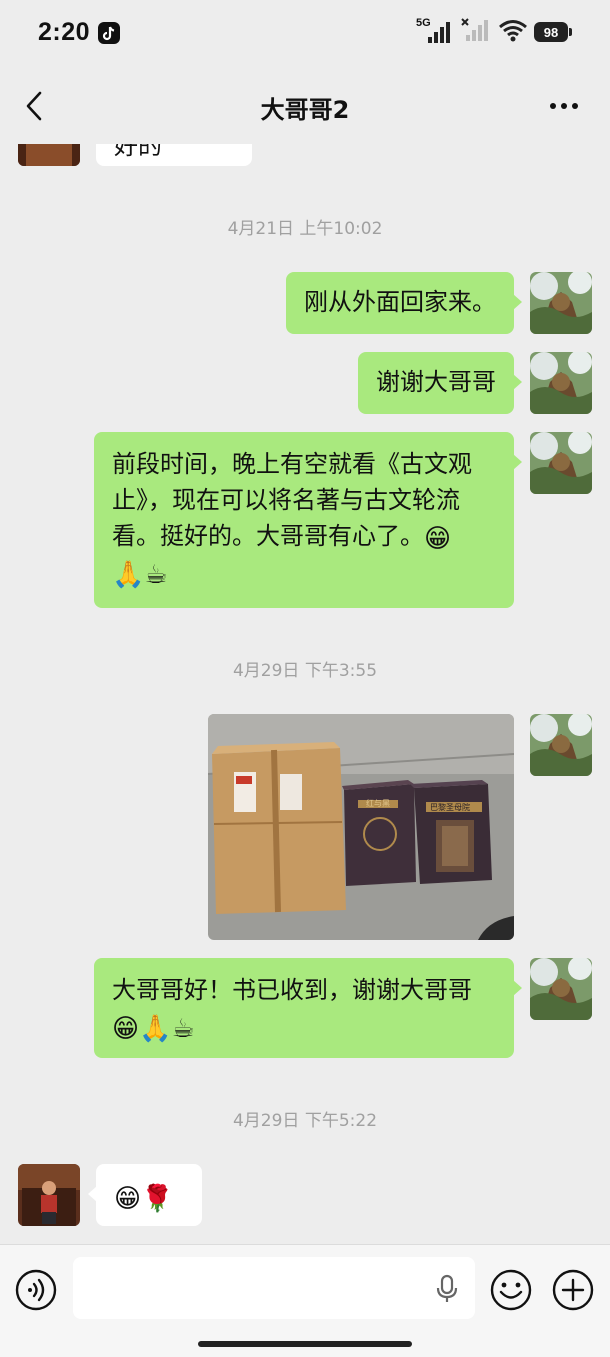 This screenshot has height=1357, width=610. What do you see at coordinates (435, 31) in the screenshot?
I see `signal-5g-icon: 5G` at bounding box center [435, 31].